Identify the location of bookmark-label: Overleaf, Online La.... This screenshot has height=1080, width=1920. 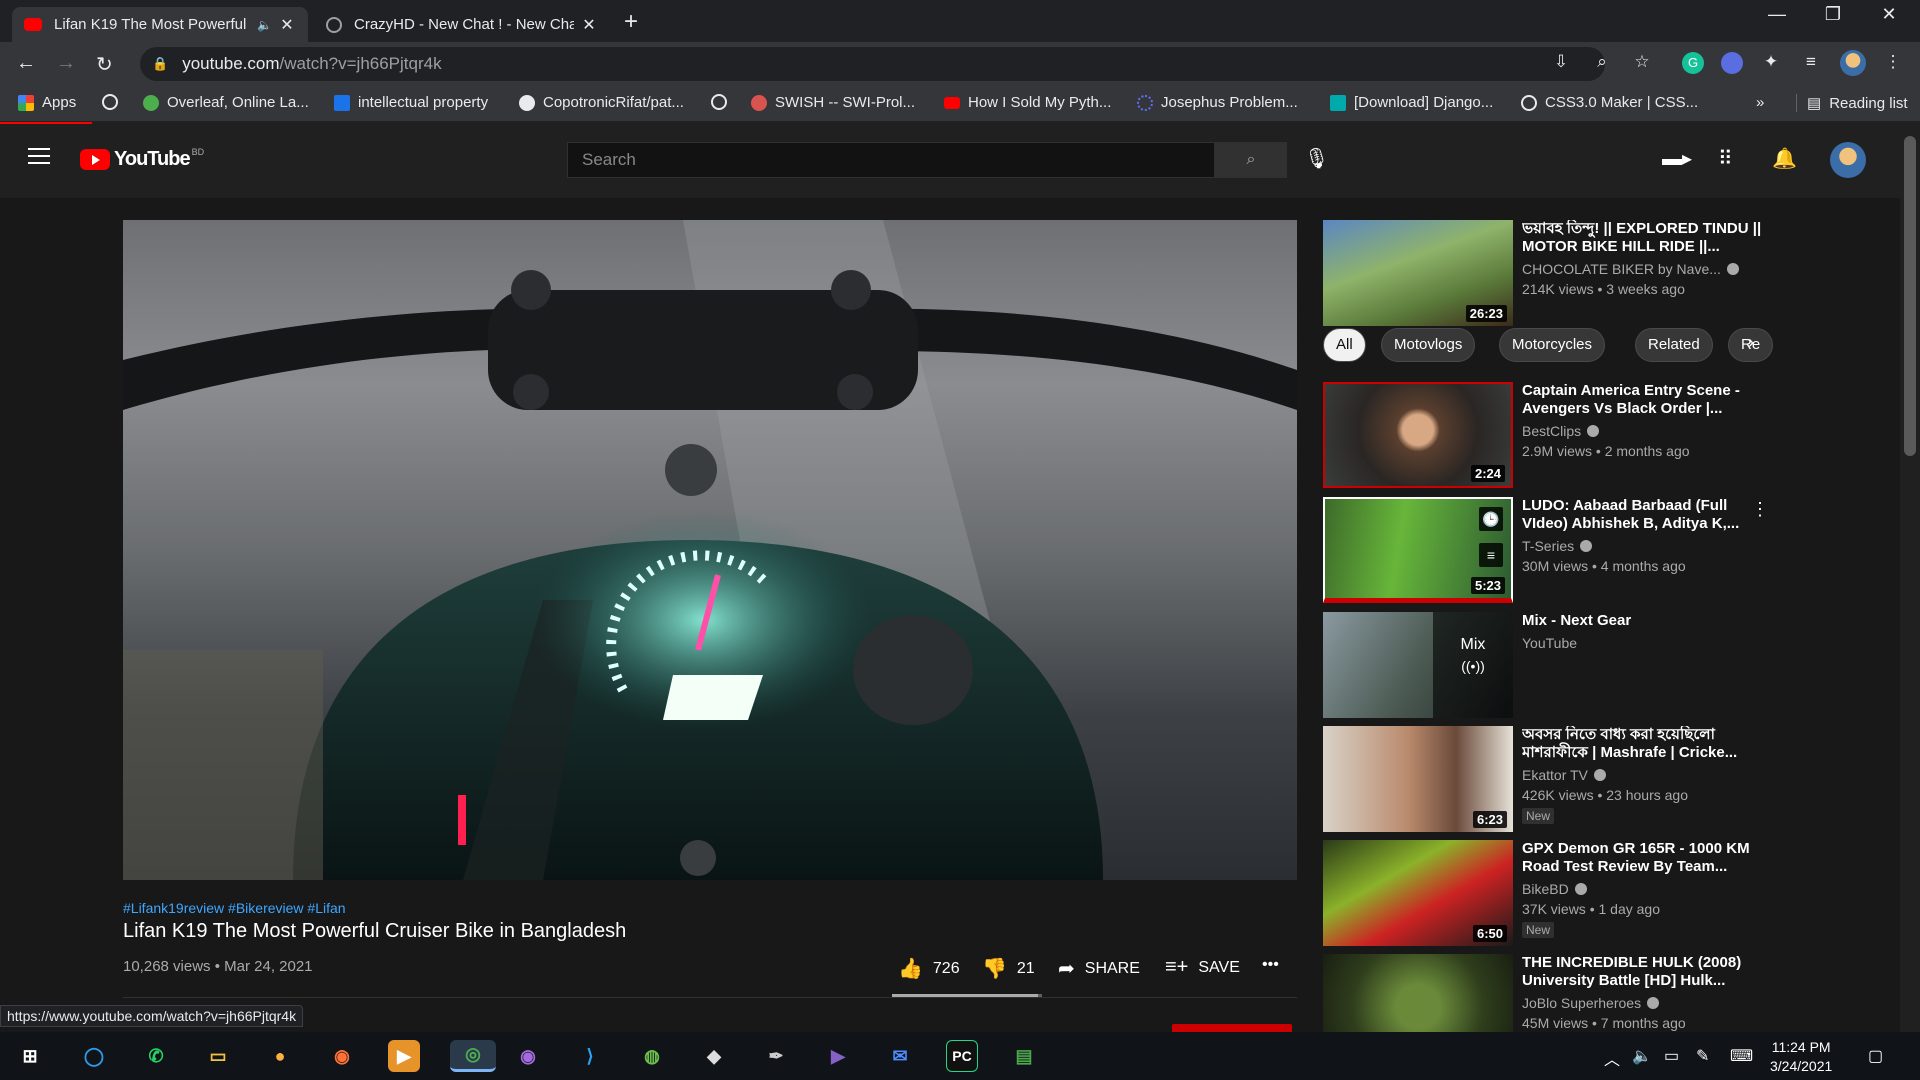
(238, 102).